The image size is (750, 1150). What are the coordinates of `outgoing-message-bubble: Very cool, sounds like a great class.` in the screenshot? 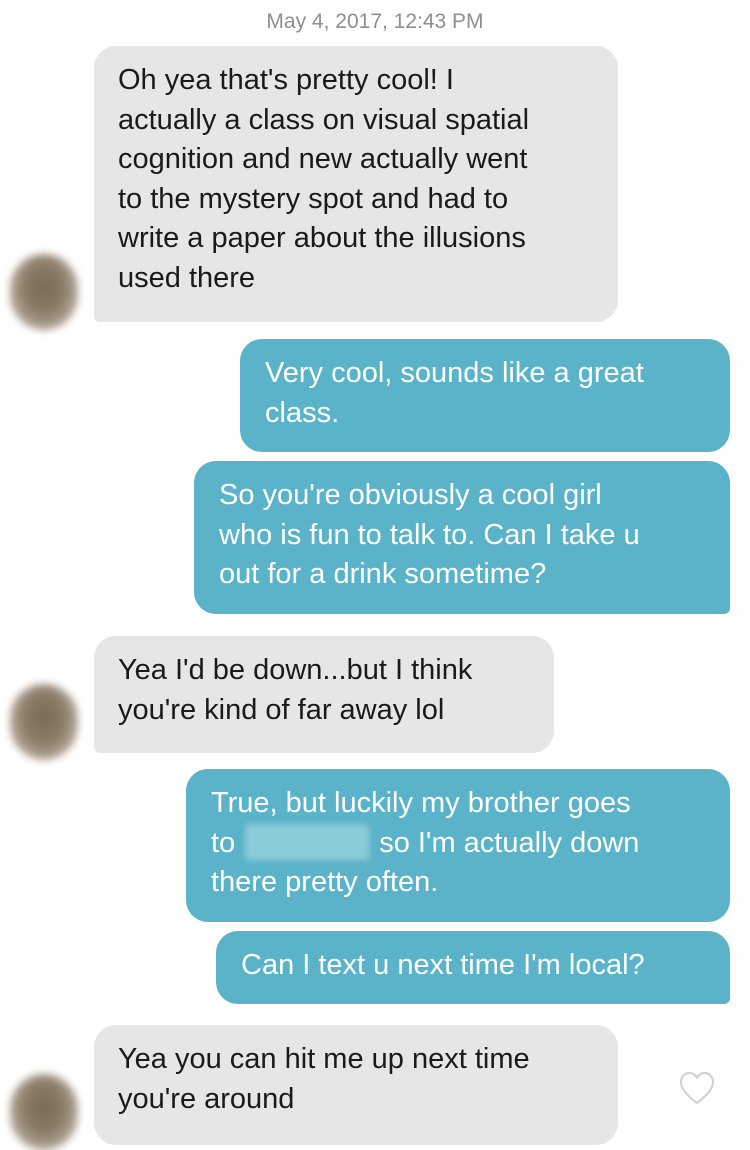 It's located at (485, 395).